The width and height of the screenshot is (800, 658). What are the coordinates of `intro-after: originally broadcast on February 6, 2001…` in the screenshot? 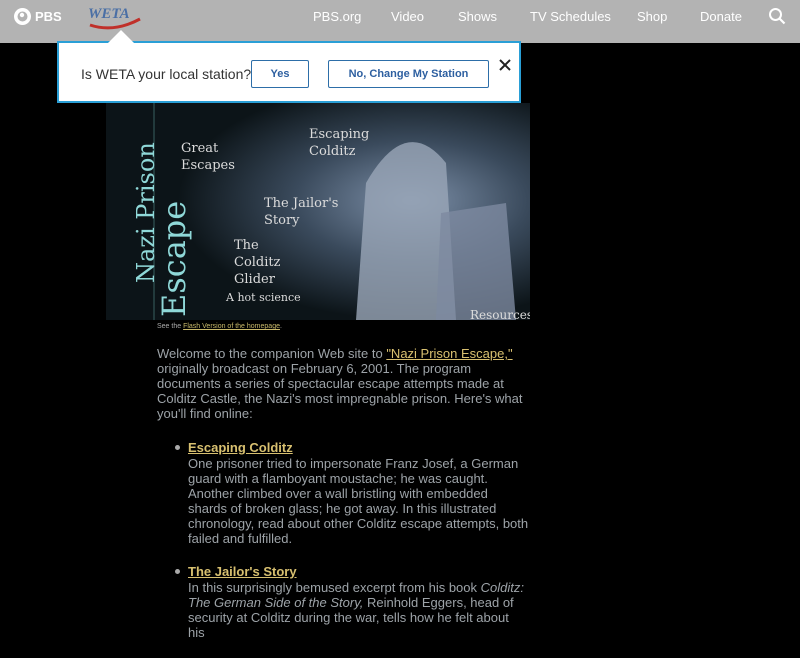 It's located at (340, 391).